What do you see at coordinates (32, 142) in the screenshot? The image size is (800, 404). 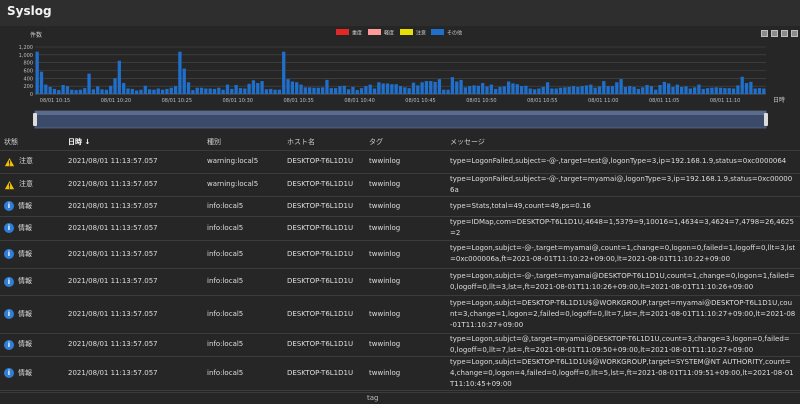 I see `column-status: 状態` at bounding box center [32, 142].